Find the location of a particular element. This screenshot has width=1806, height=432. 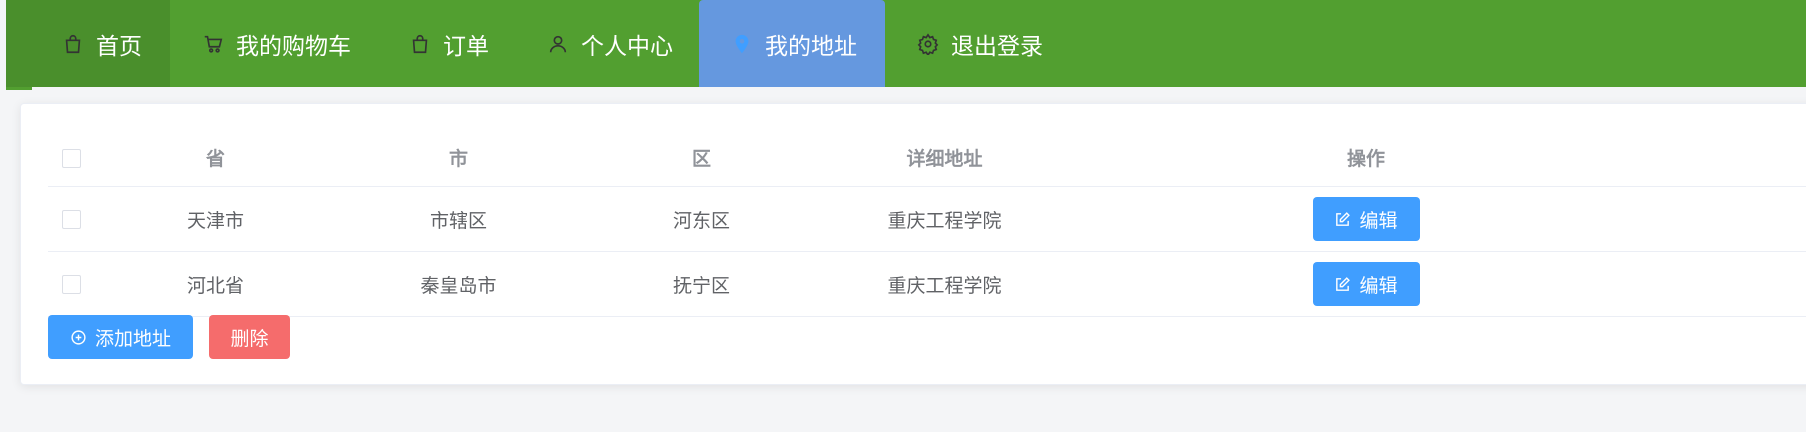

nav-label-home: 首页 is located at coordinates (119, 46).